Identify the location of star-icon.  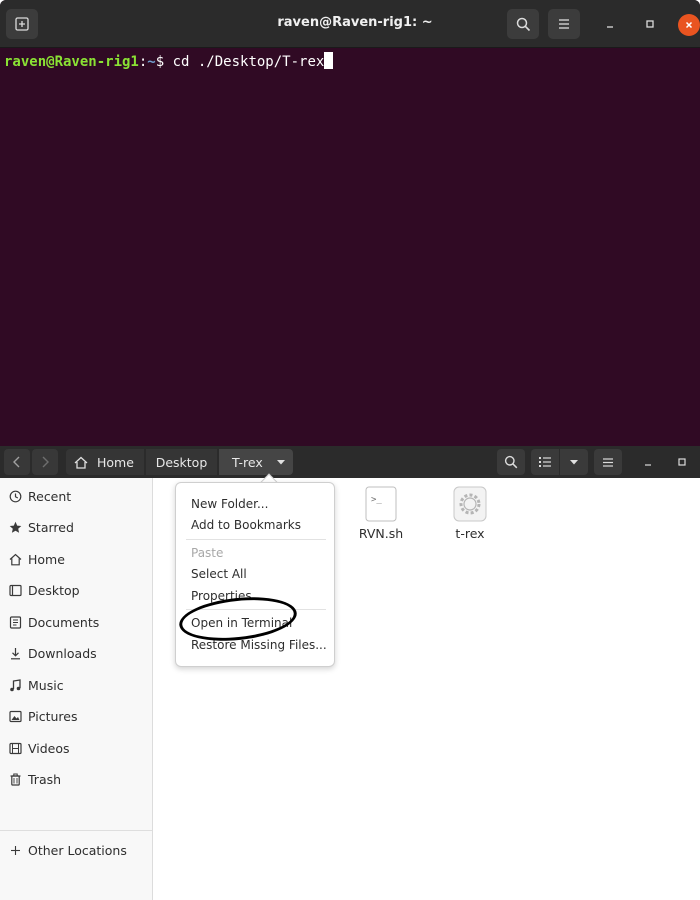
(15, 527).